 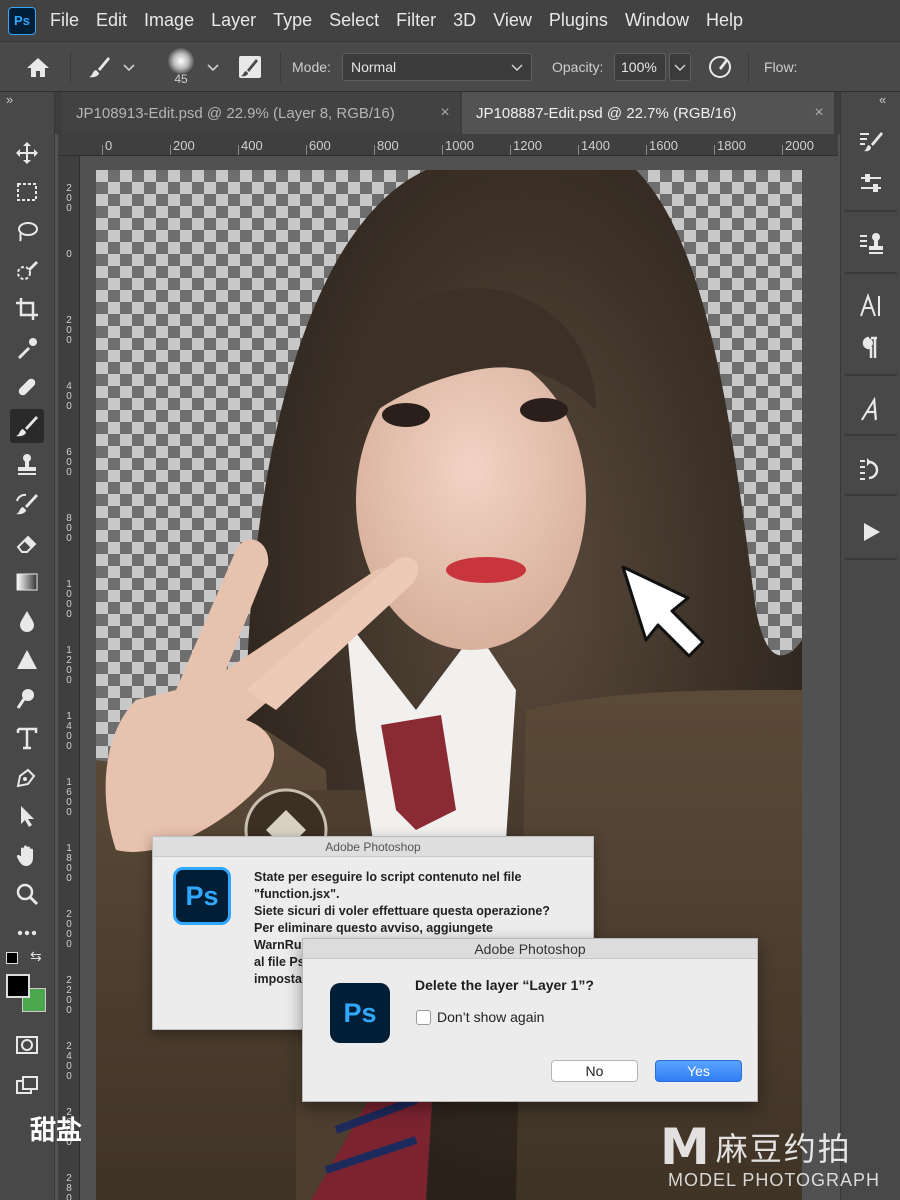 I want to click on ruler-label: 1800, so click(x=69, y=863).